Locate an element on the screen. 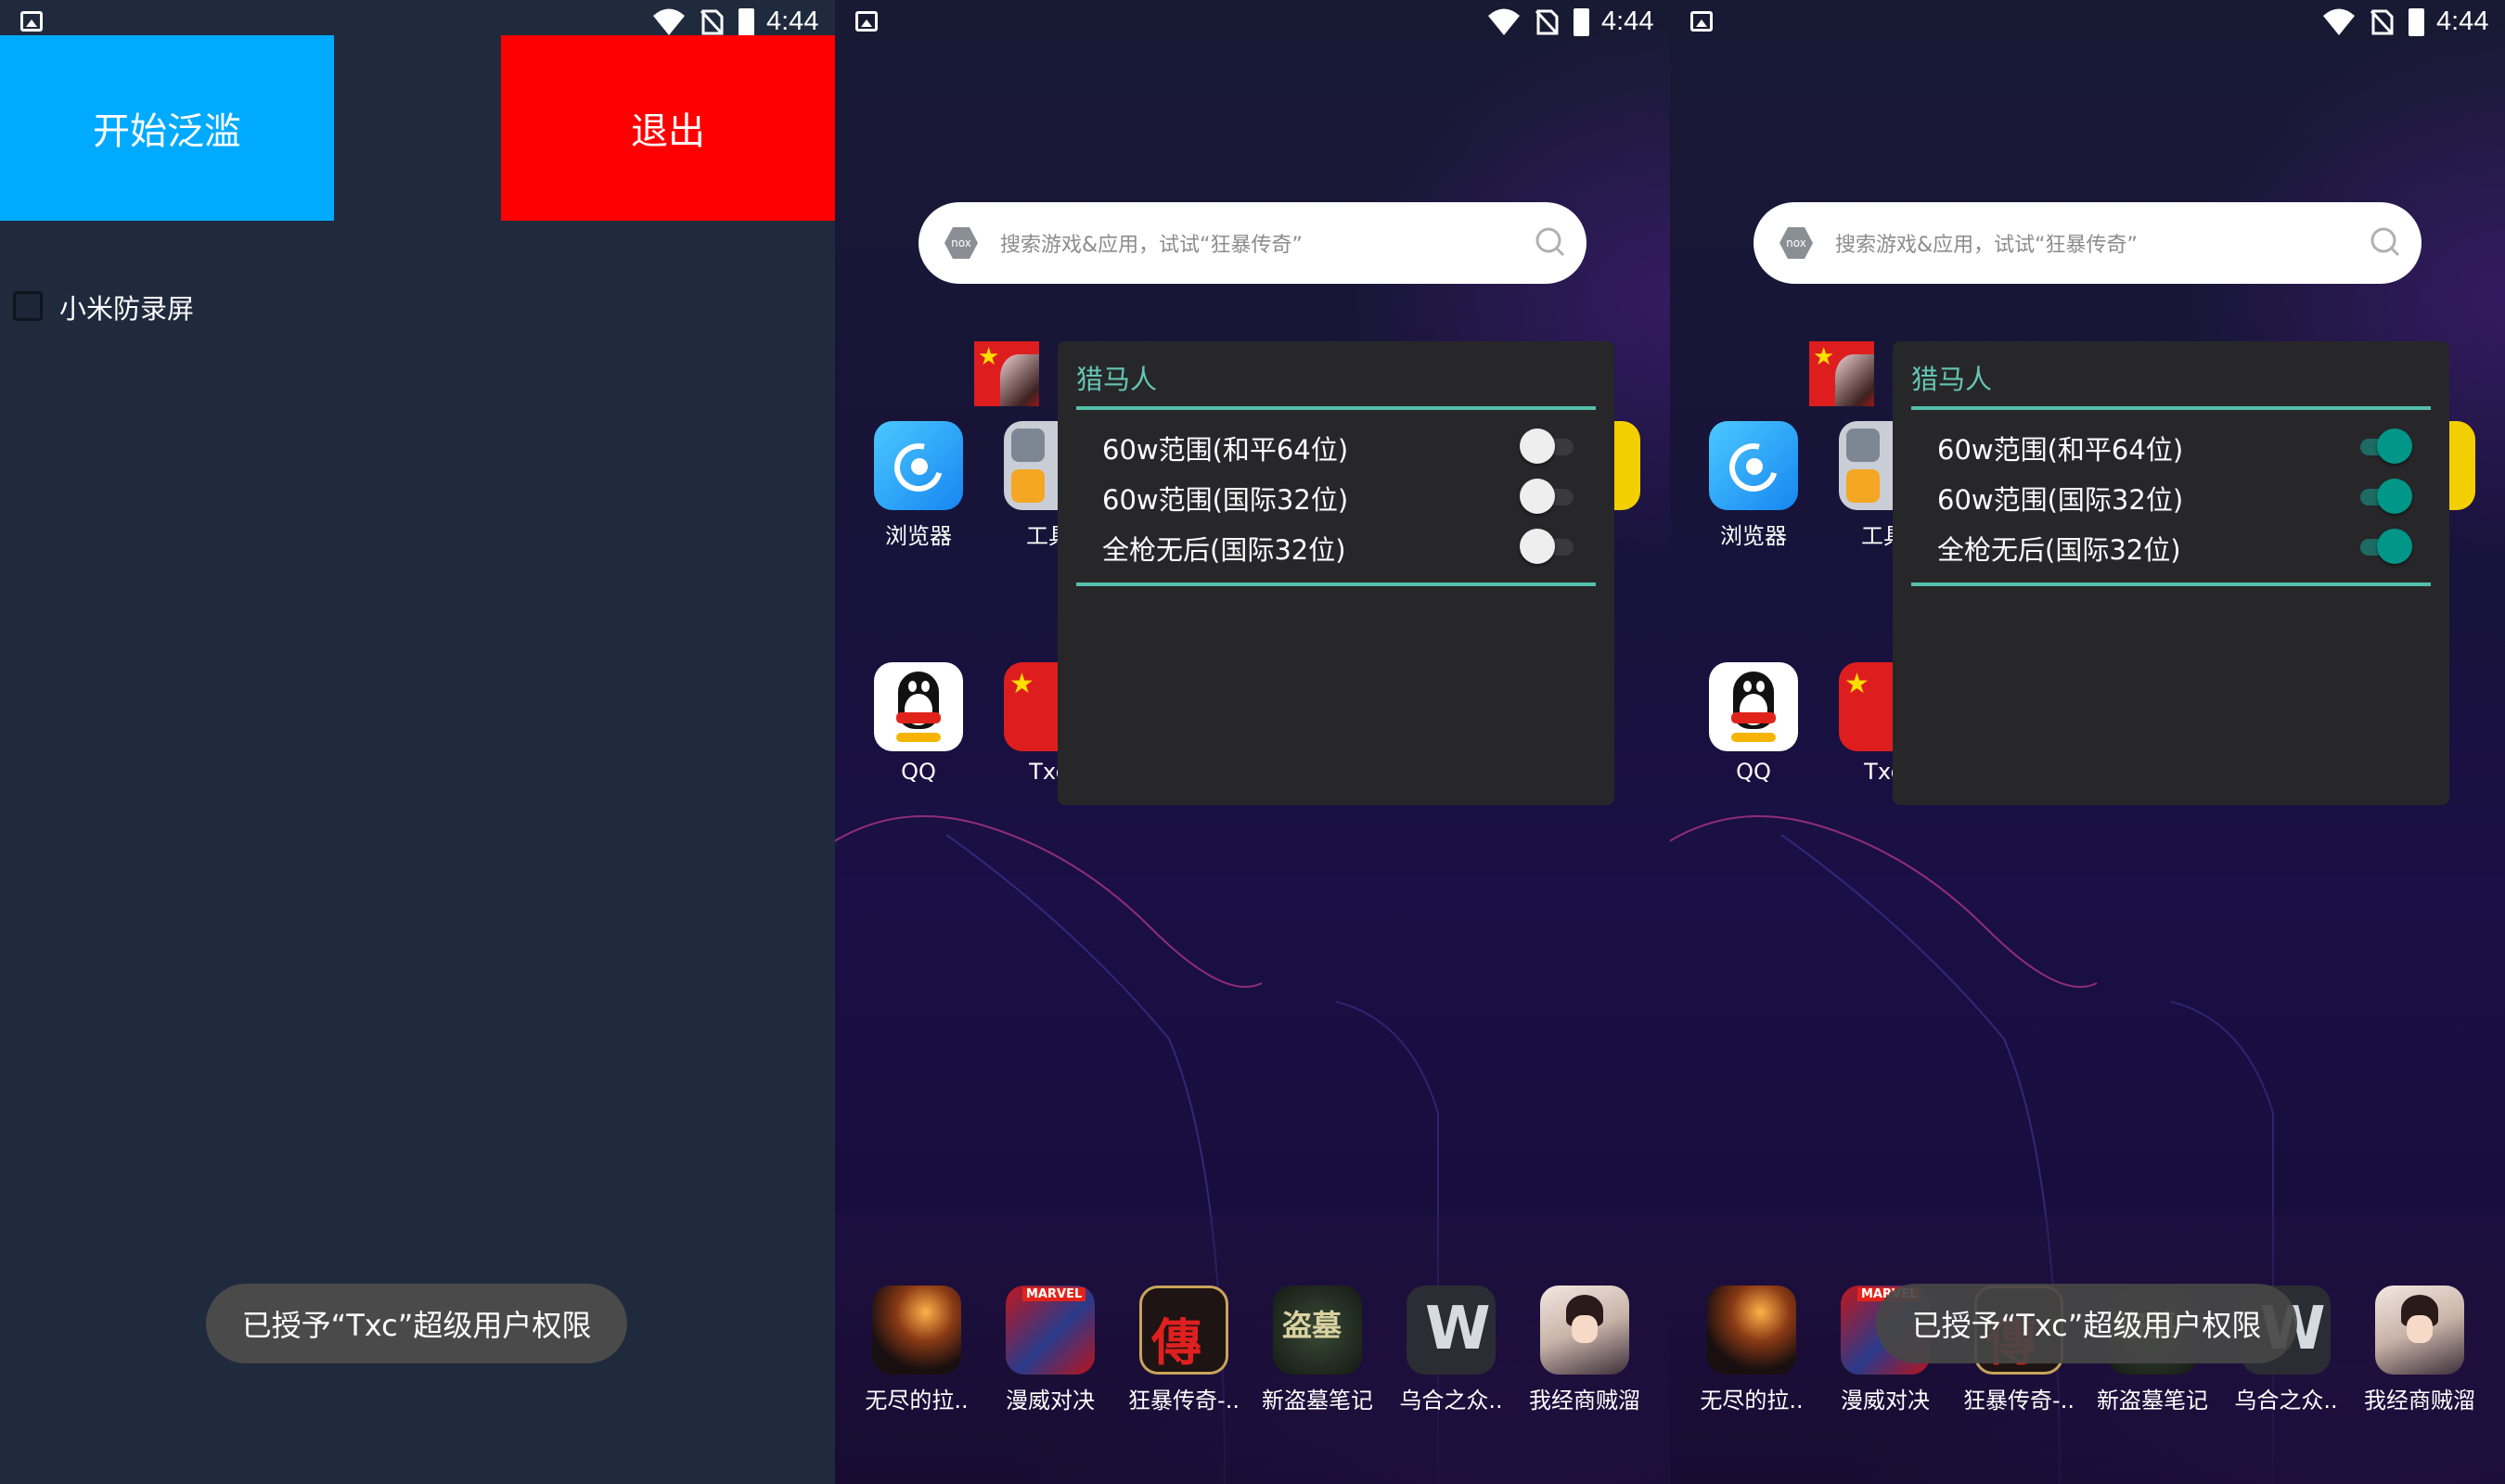  dock-app-2: 漫威对决 is located at coordinates (1051, 1350).